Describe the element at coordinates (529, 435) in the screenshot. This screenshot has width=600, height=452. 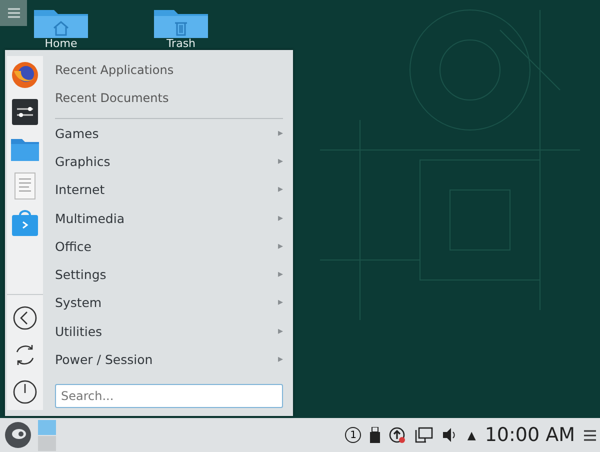
I see `clock: 10:00 AM` at that location.